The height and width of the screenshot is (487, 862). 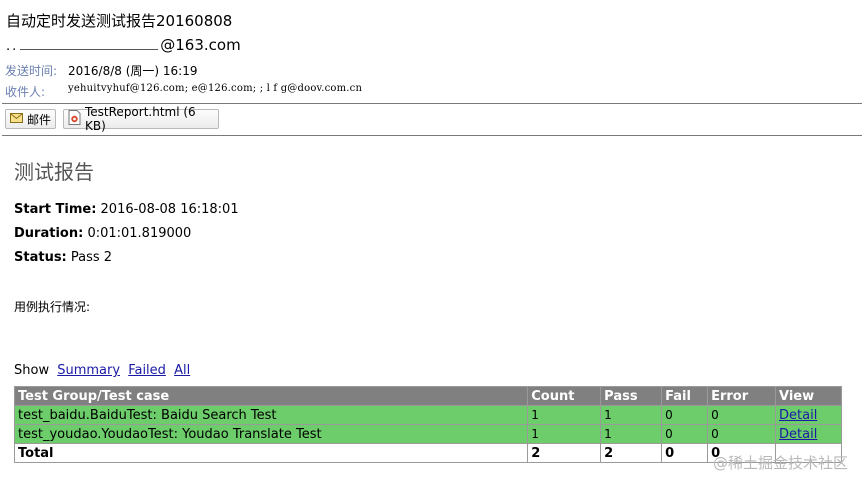 I want to click on report-title: 测试报告, so click(x=54, y=172).